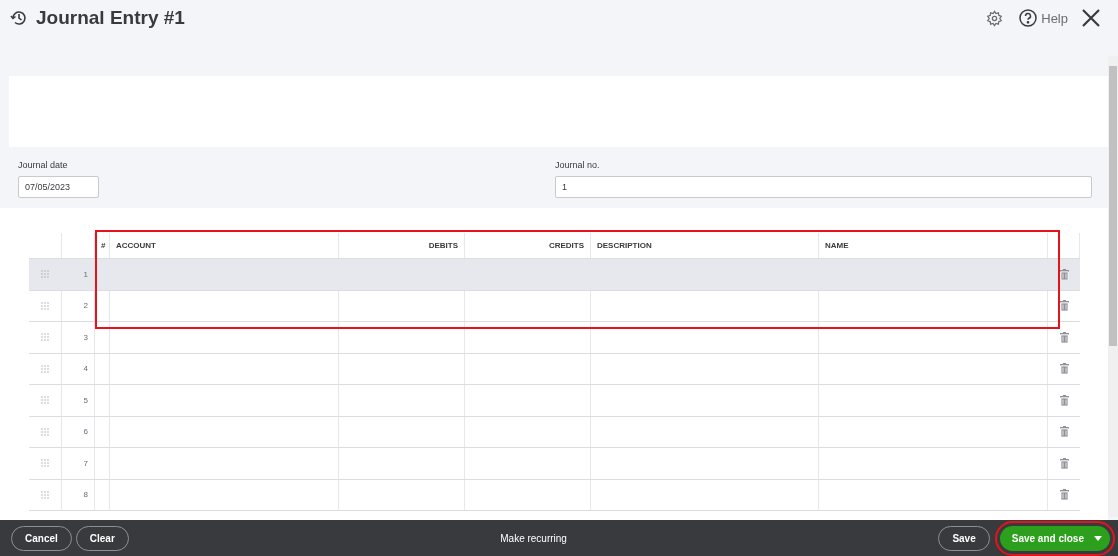 The image size is (1118, 556). What do you see at coordinates (111, 18) in the screenshot?
I see `window-title: Journal Entry #1` at bounding box center [111, 18].